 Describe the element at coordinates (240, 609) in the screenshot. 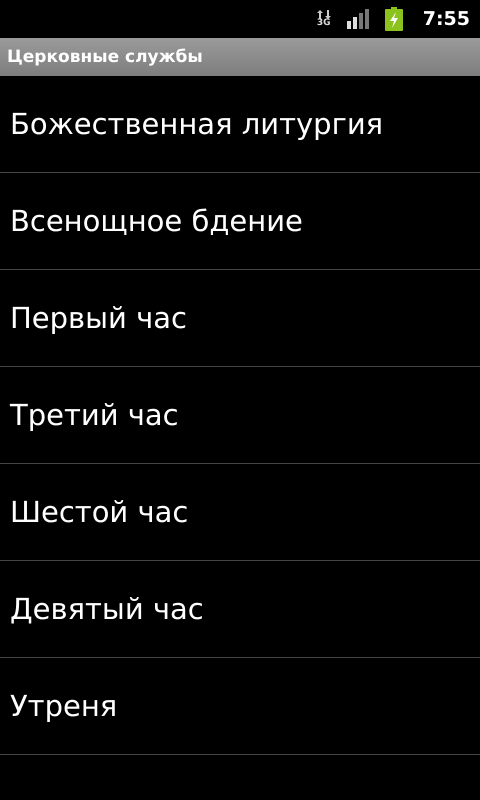

I see `list-item: Девятый час` at that location.